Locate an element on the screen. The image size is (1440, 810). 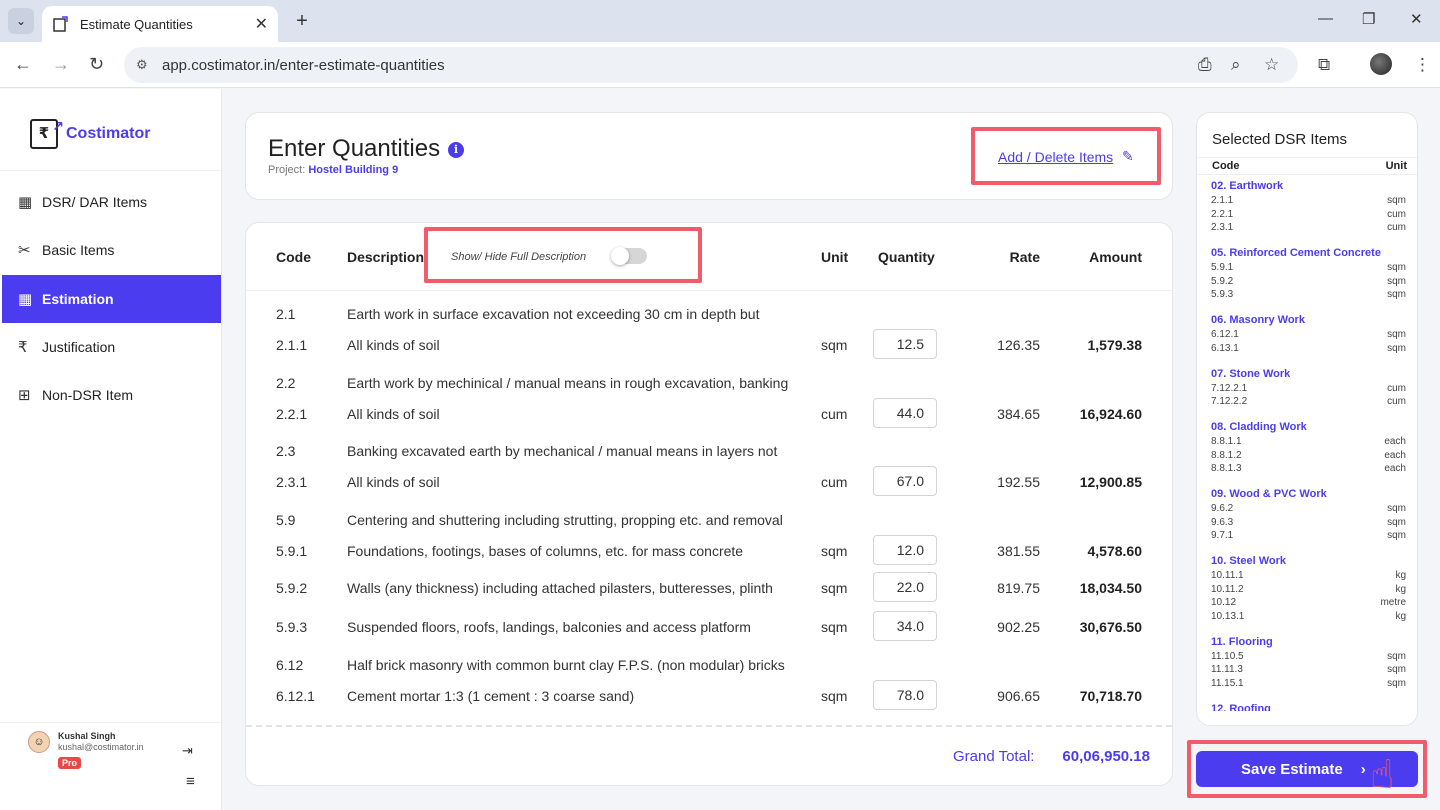
sidebar-item-label: Estimation is located at coordinates (78, 299).